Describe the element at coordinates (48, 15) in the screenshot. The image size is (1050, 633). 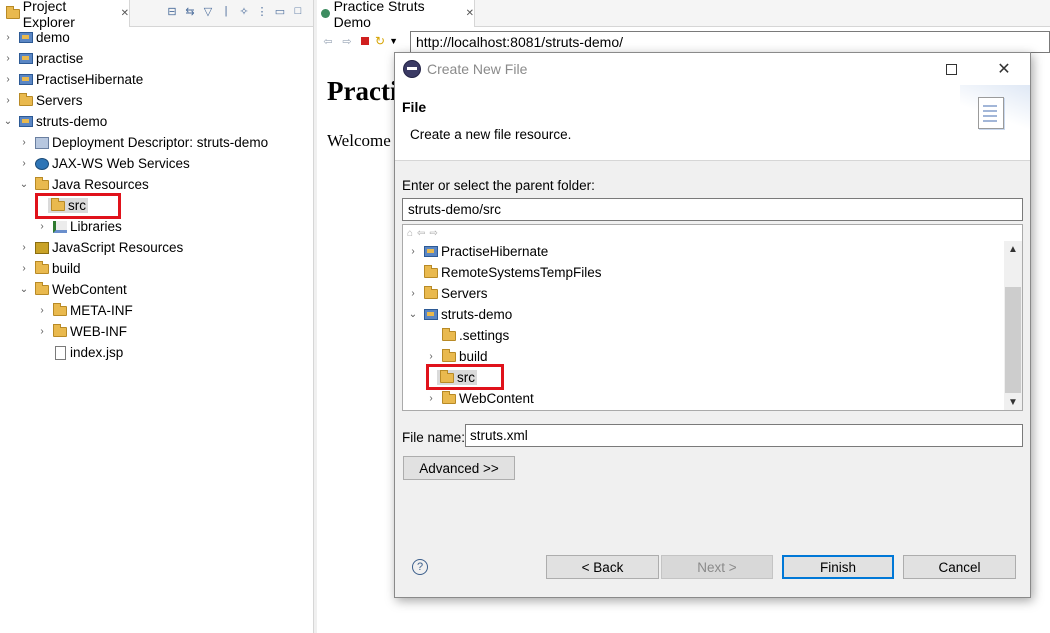
I see `project-explorer-tab-label: Project Explorer` at that location.